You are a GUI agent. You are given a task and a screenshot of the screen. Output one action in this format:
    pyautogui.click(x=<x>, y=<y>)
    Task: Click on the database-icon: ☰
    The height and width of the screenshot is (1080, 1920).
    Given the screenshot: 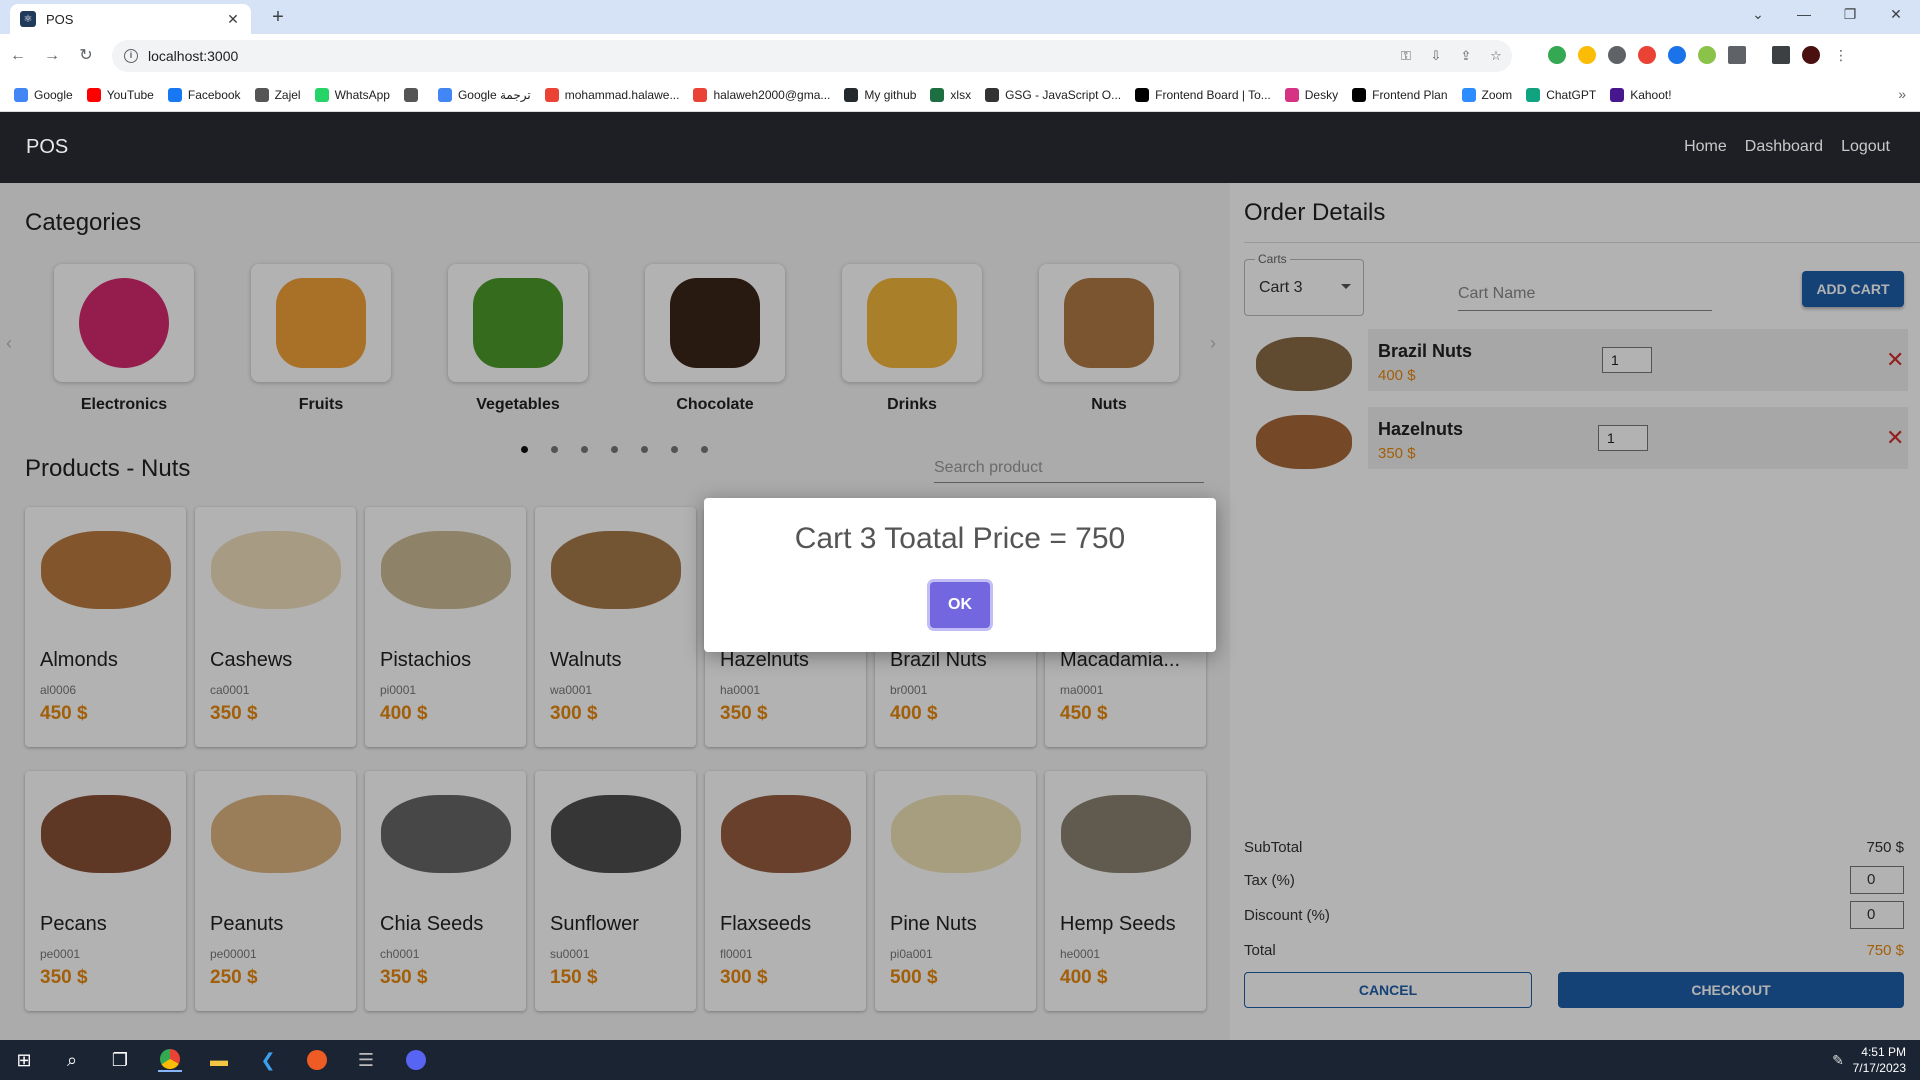 What is the action you would take?
    pyautogui.click(x=366, y=1060)
    